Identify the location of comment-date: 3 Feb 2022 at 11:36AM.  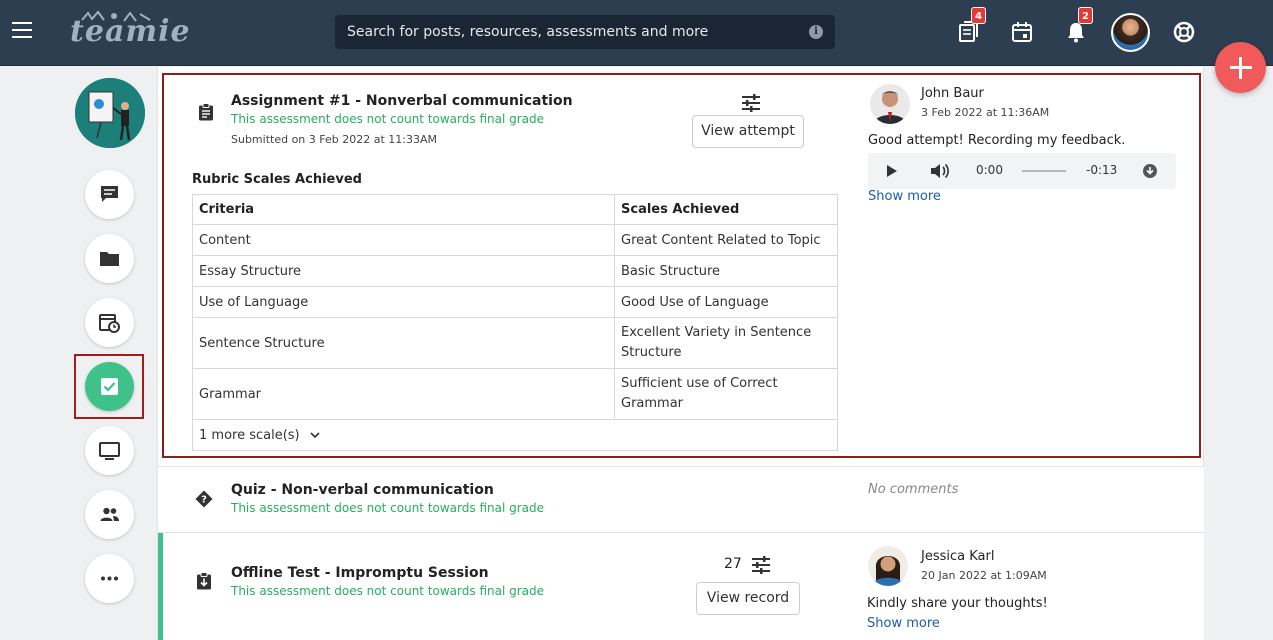
(985, 112).